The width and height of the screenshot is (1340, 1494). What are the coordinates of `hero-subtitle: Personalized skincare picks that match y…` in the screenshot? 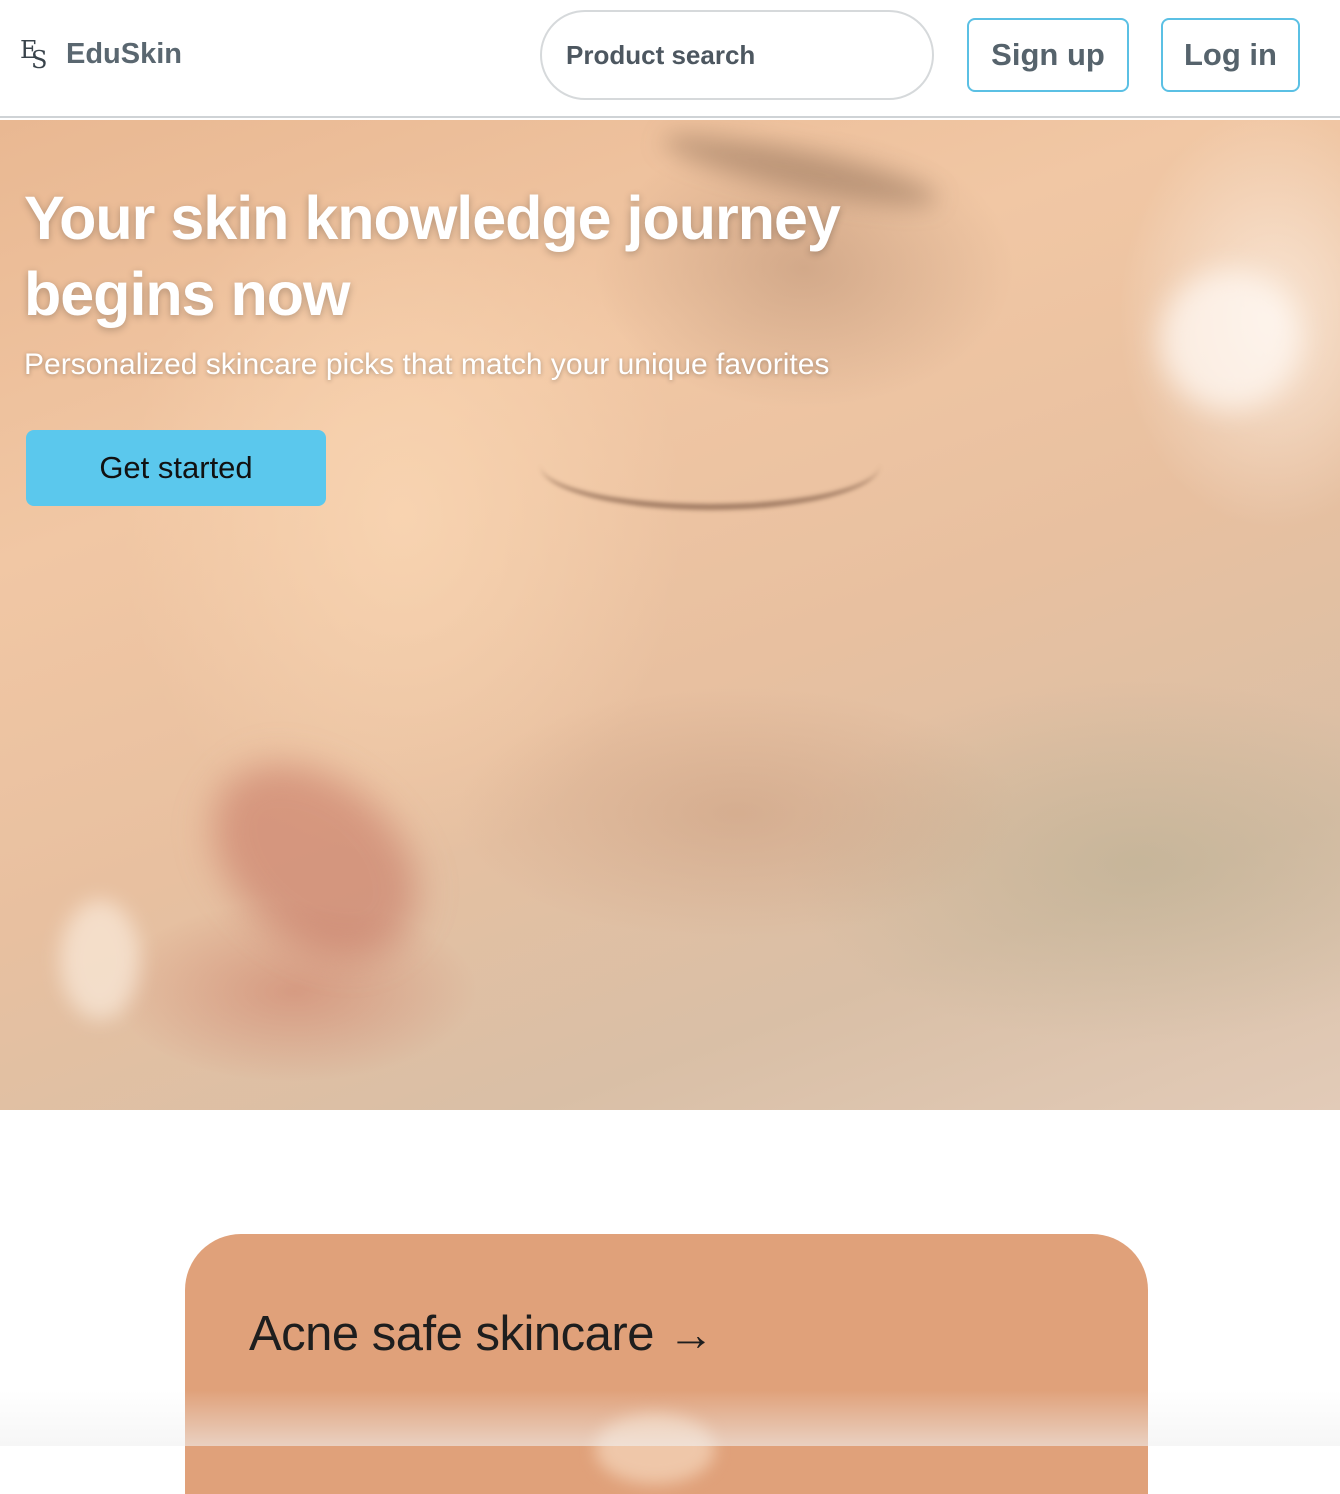 It's located at (427, 364).